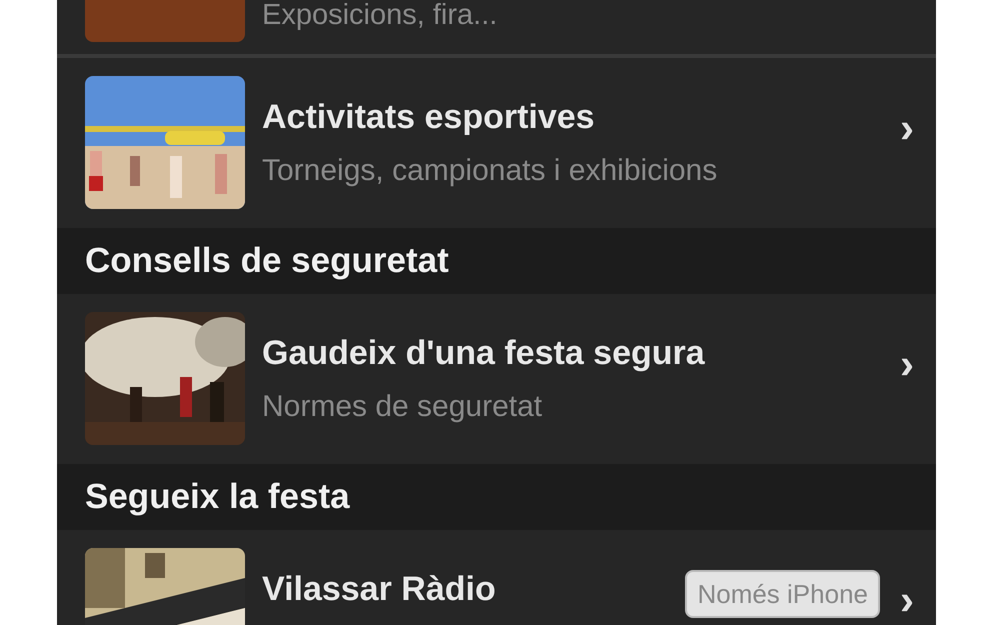  What do you see at coordinates (782, 594) in the screenshot?
I see `badge: Només iPhone` at bounding box center [782, 594].